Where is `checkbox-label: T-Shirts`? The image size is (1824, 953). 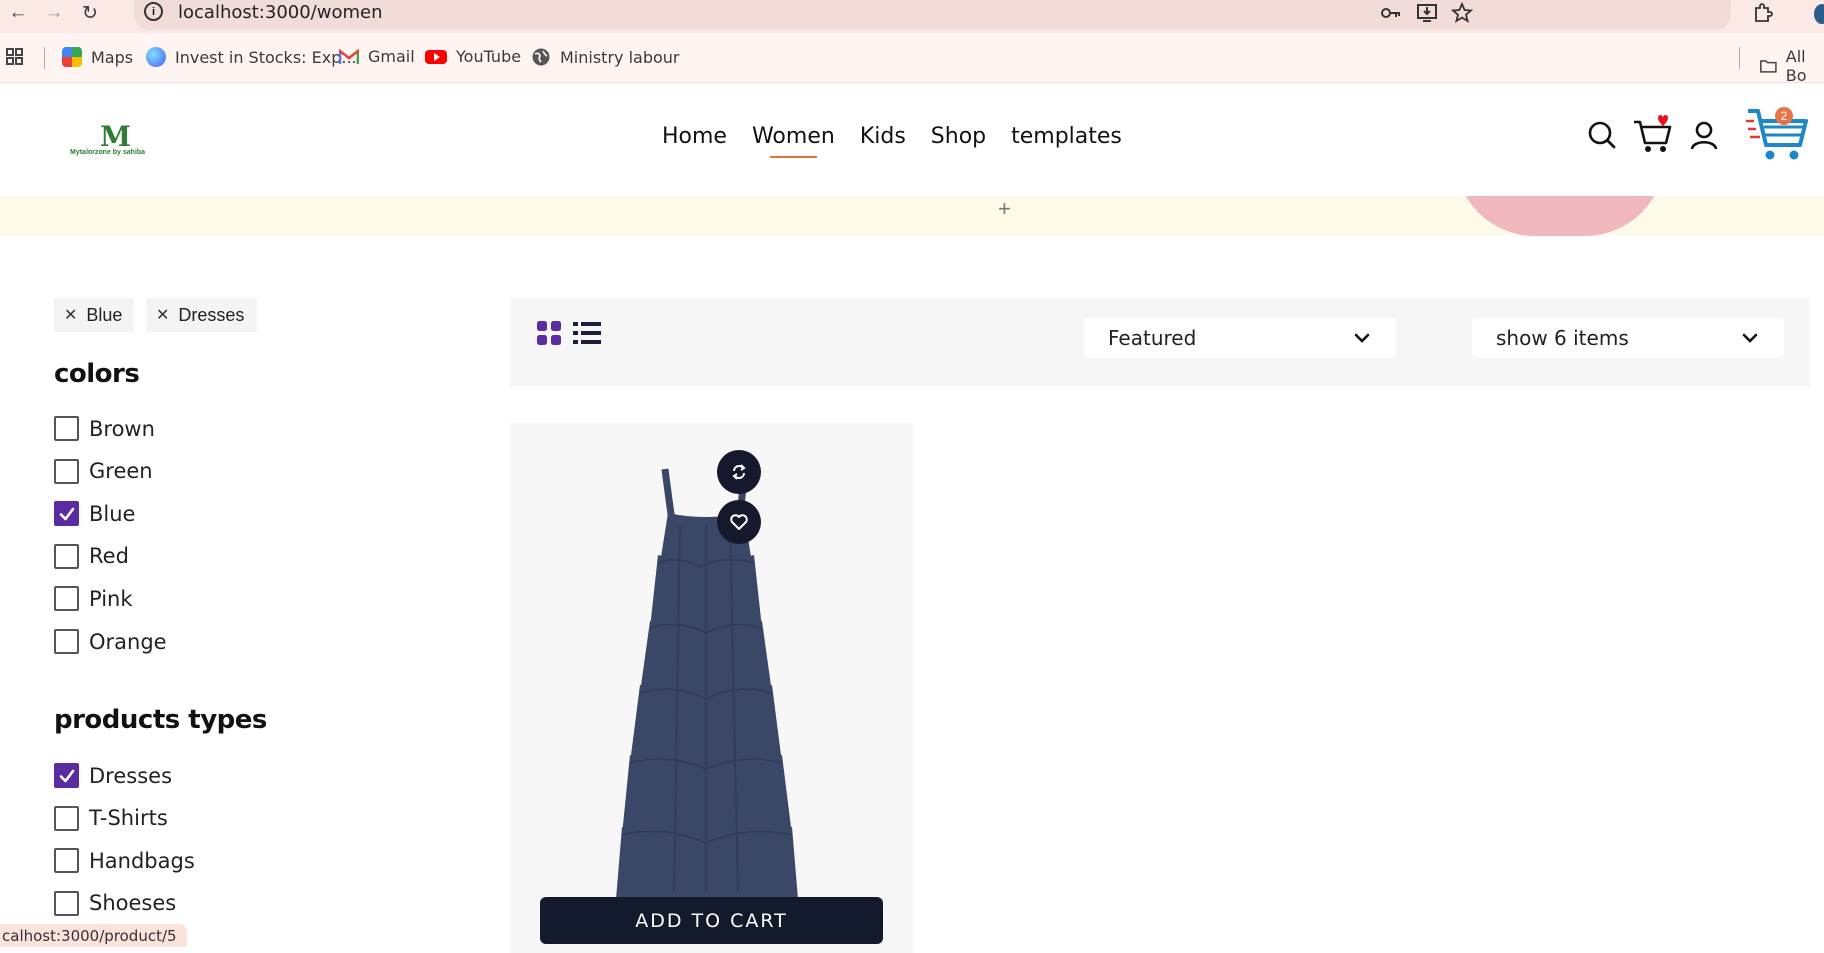
checkbox-label: T-Shirts is located at coordinates (128, 818).